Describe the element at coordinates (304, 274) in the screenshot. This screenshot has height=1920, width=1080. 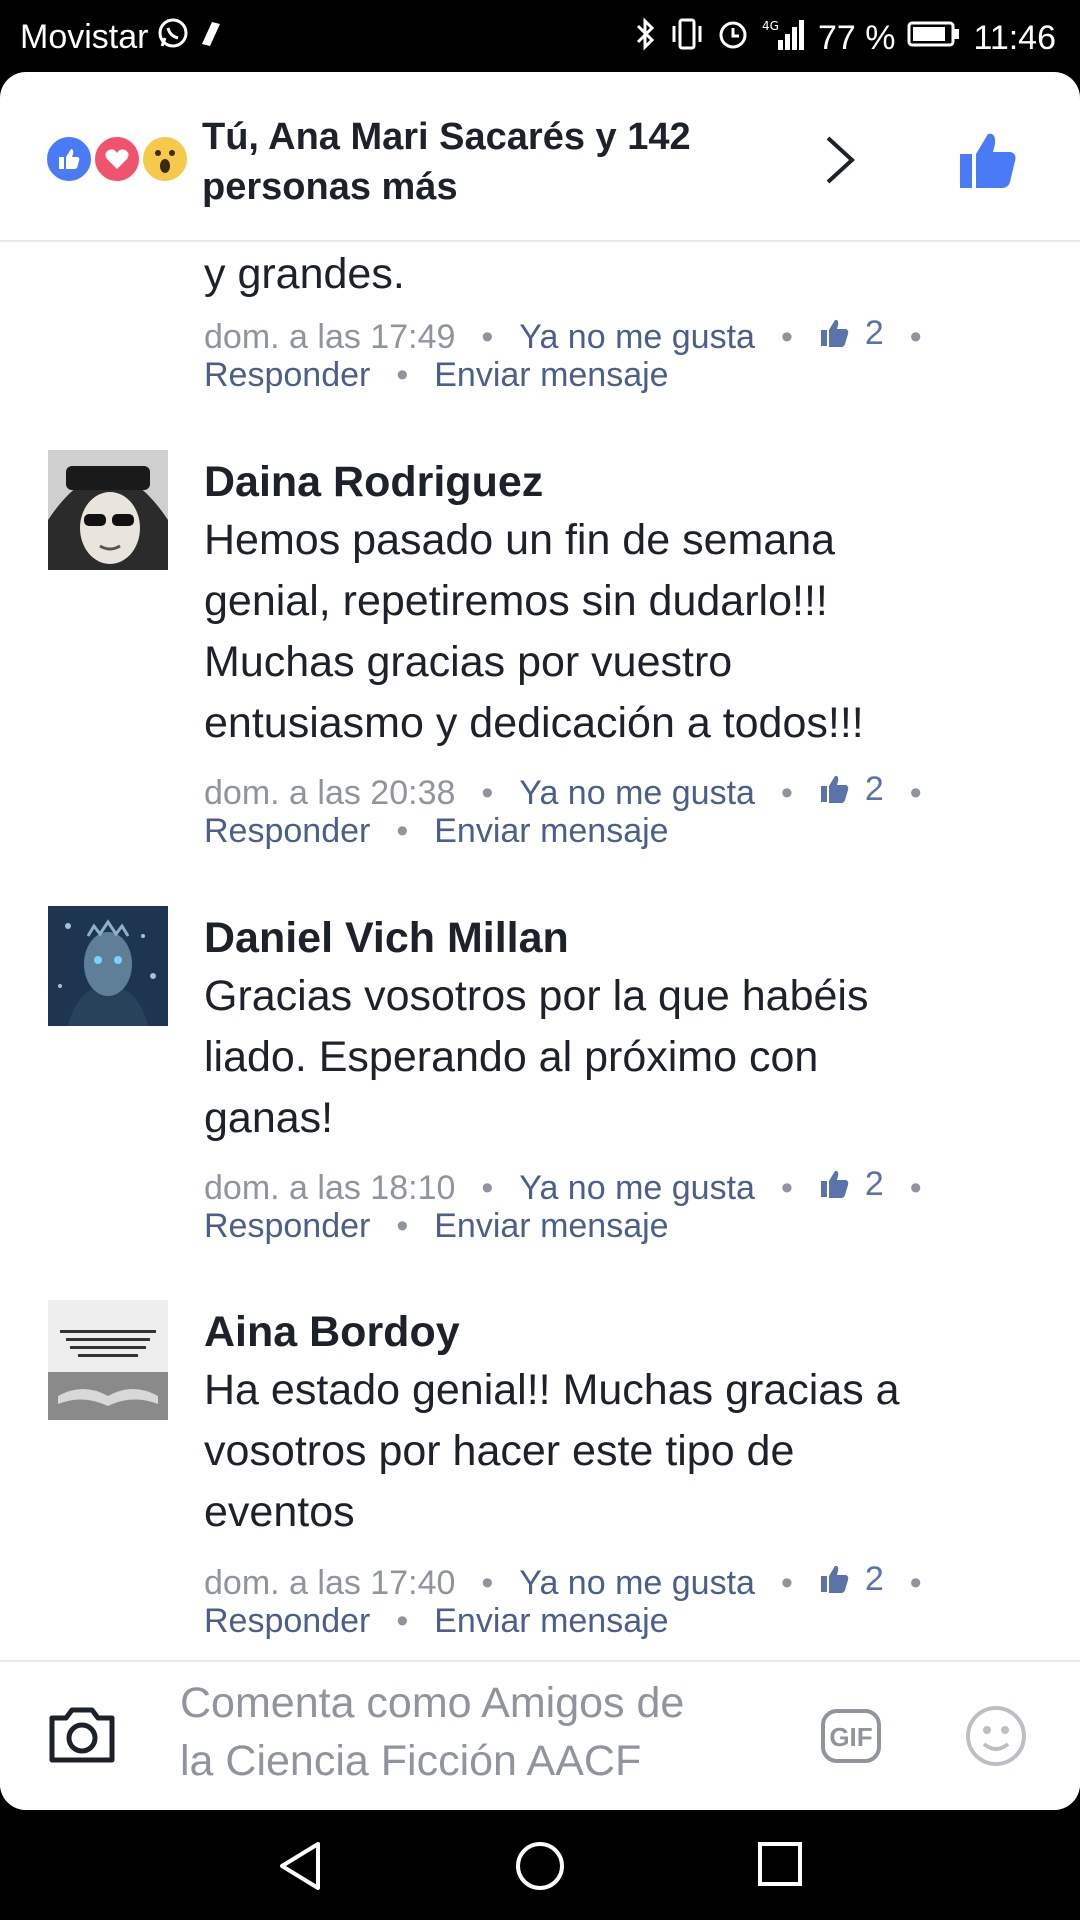
I see `comment-text: y grandes.` at that location.